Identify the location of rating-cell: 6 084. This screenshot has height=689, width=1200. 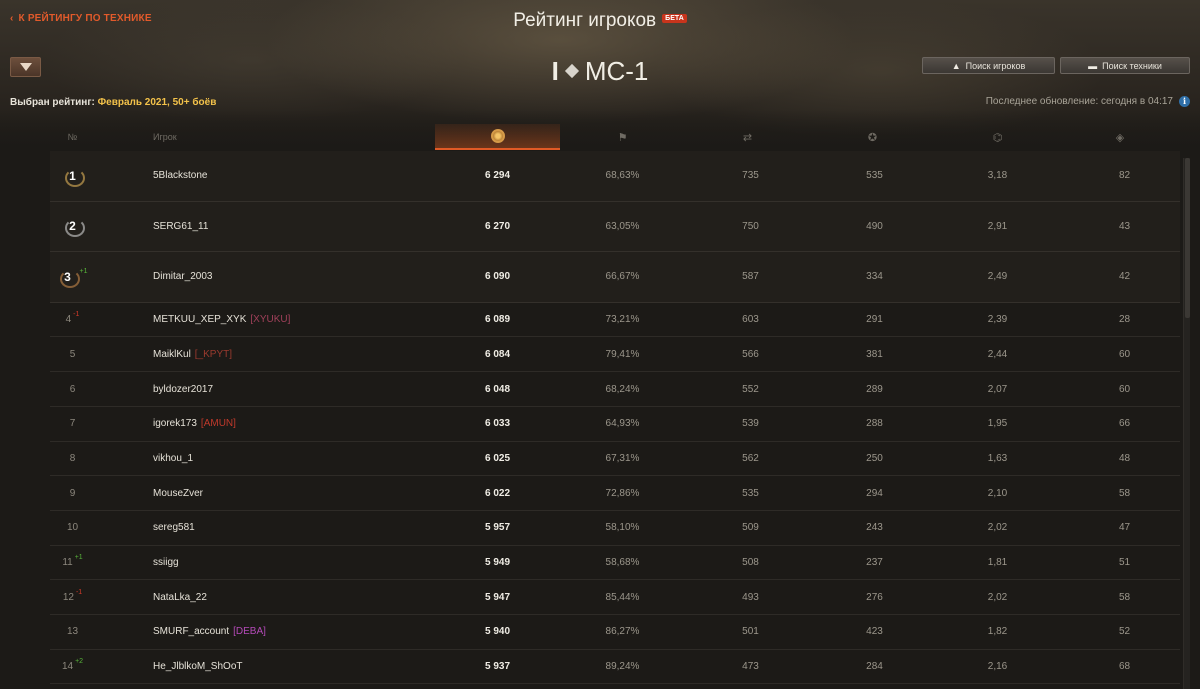
(497, 354).